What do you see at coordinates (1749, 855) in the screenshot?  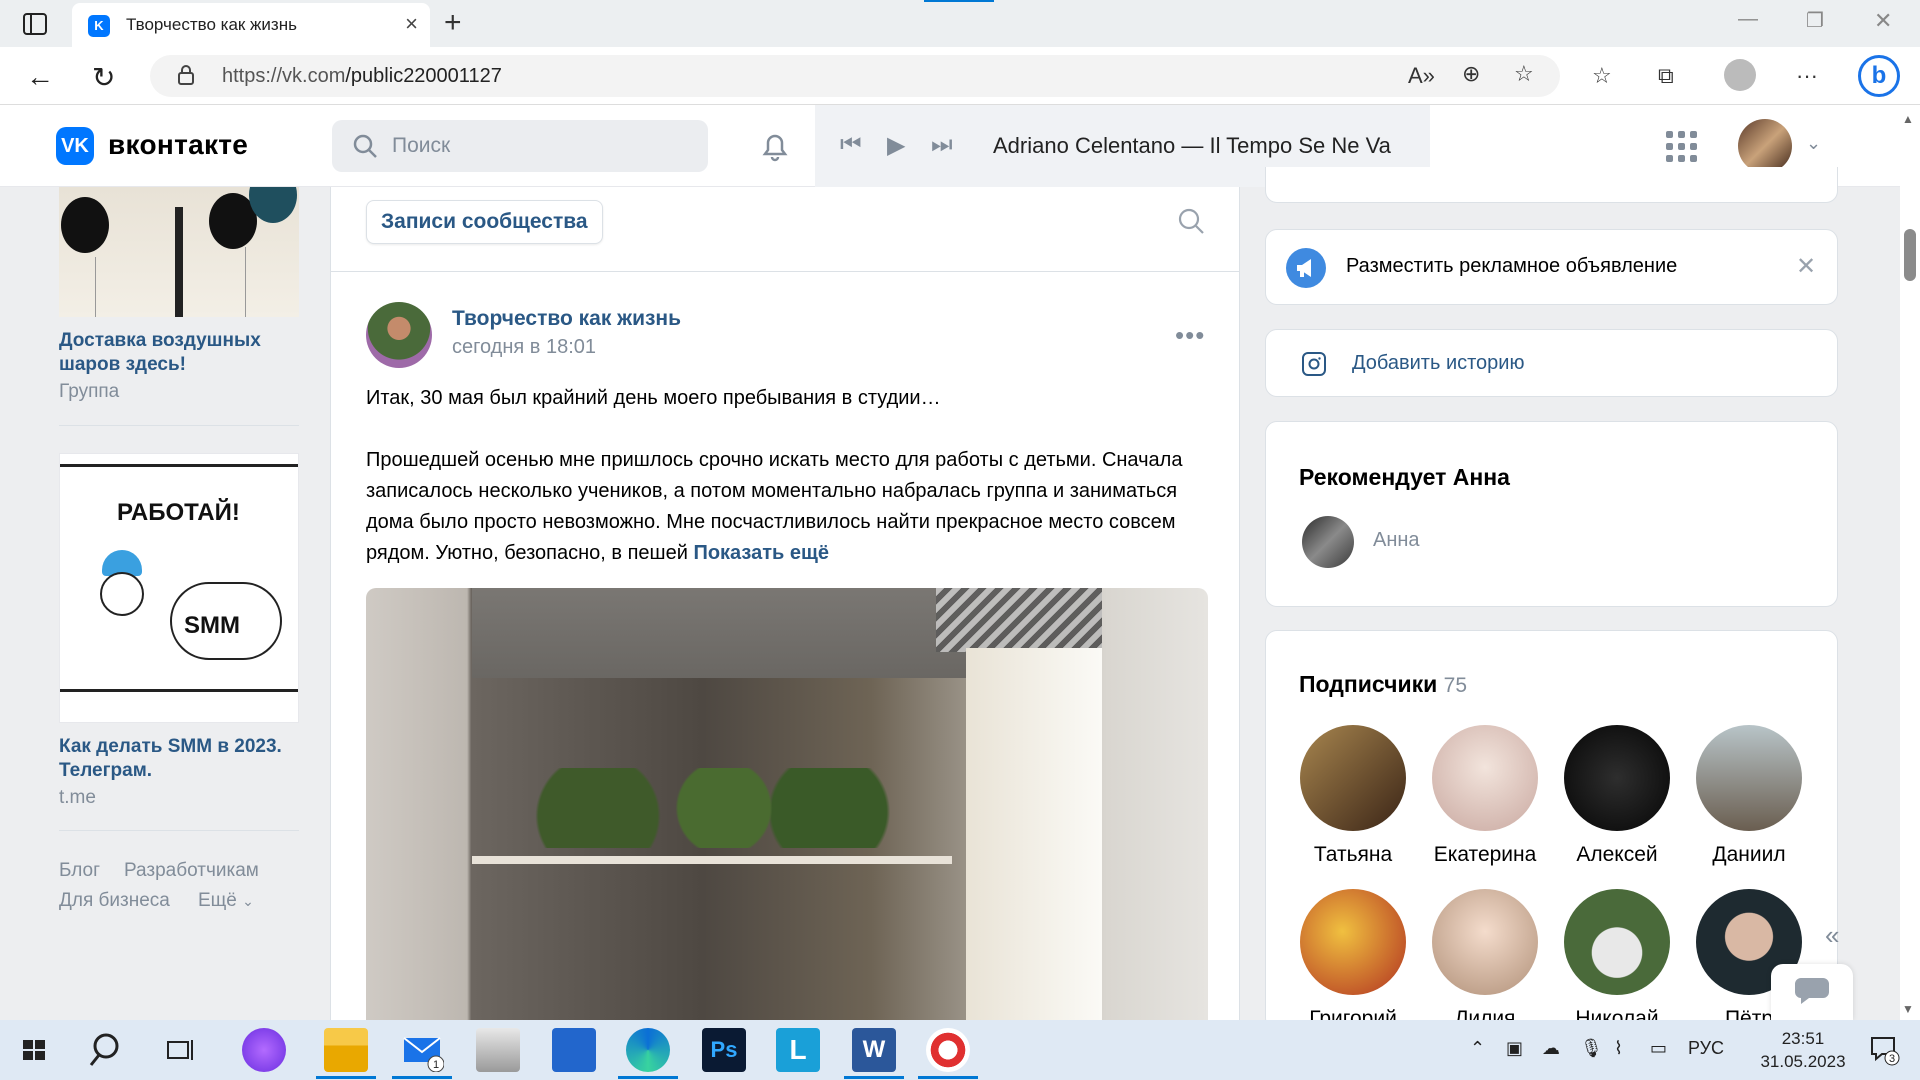 I see `subscriber-name: Даниил` at bounding box center [1749, 855].